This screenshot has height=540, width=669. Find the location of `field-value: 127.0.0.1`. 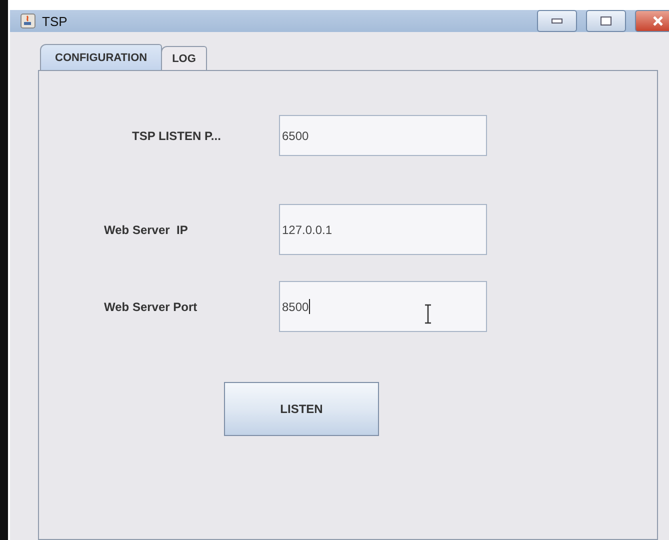

field-value: 127.0.0.1 is located at coordinates (307, 229).